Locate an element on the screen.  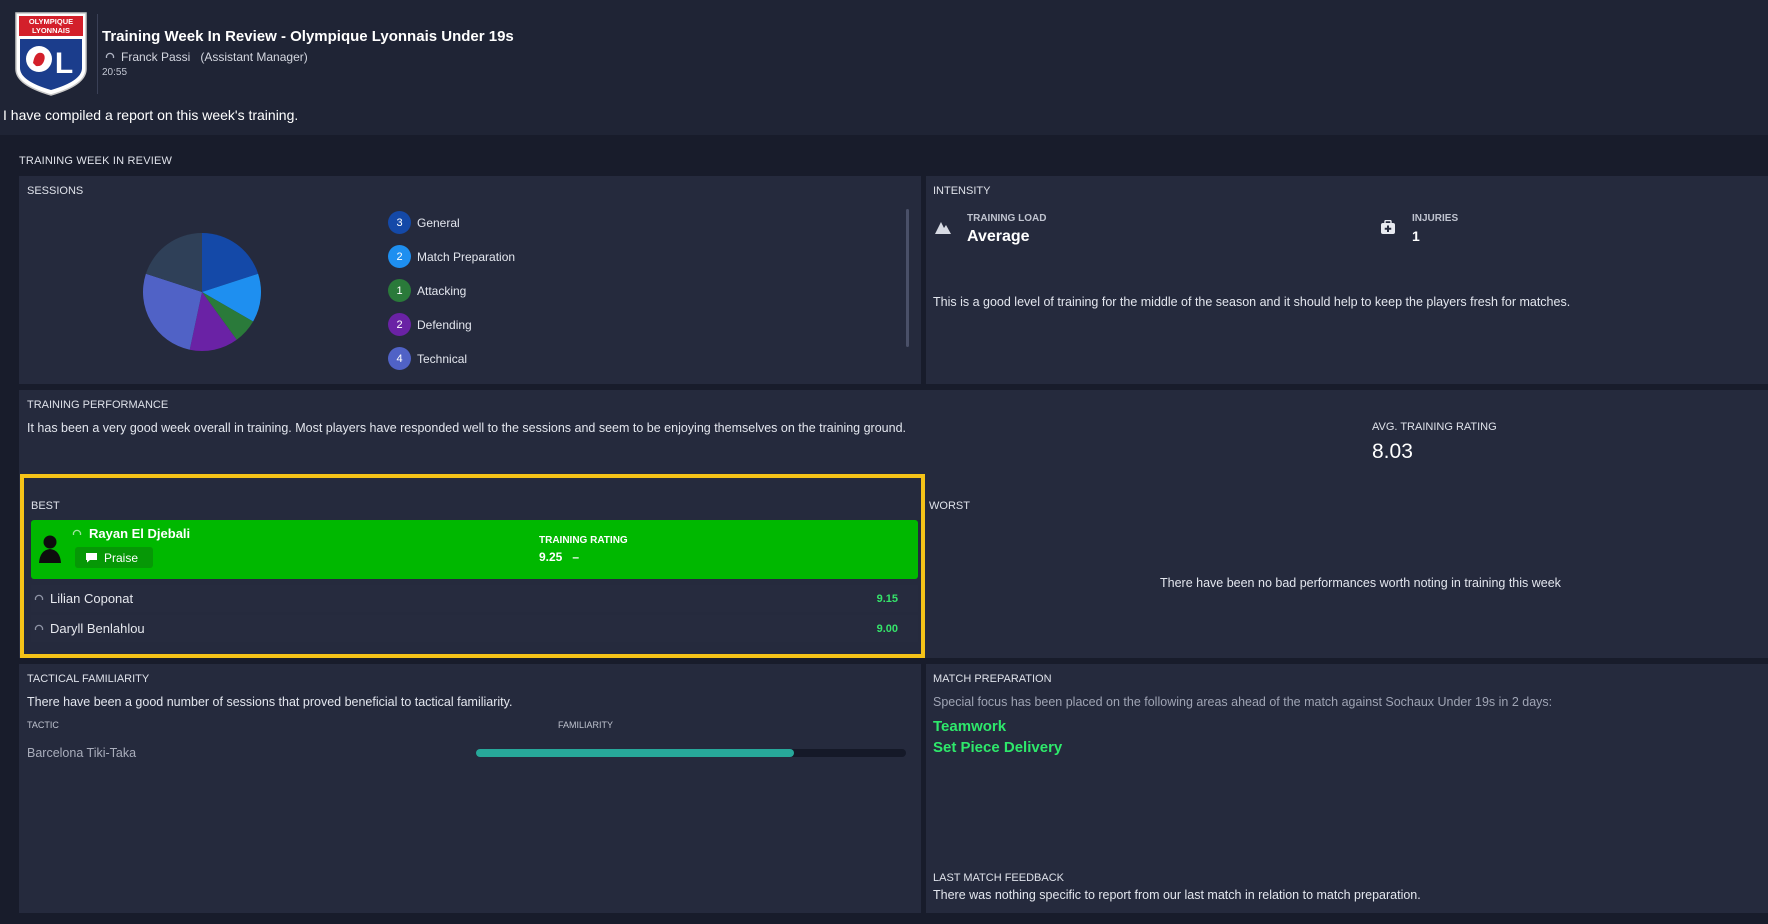
training-performance-title: TRAINING PERFORMANCE is located at coordinates (98, 405).